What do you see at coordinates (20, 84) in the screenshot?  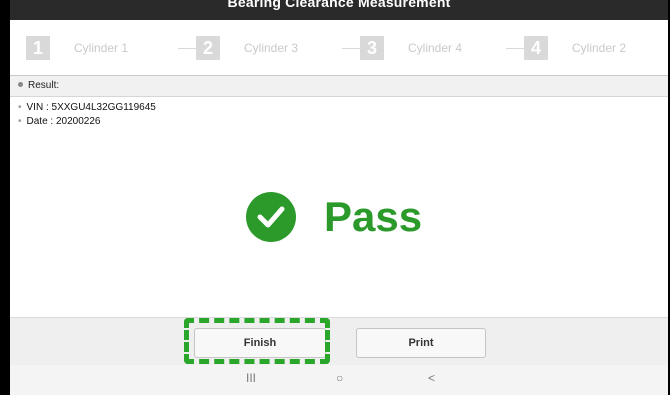 I see `bullet-dot-icon` at bounding box center [20, 84].